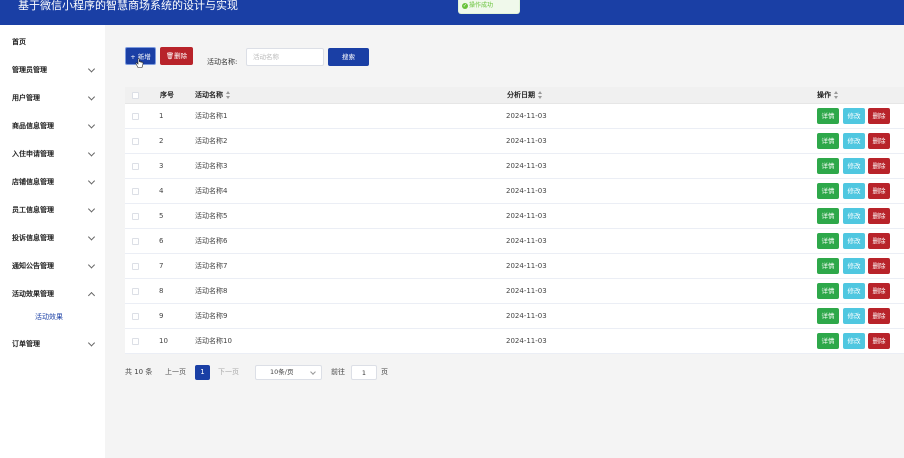 Image resolution: width=904 pixels, height=458 pixels. Describe the element at coordinates (525, 95) in the screenshot. I see `column-header-date: 分析日期` at that location.